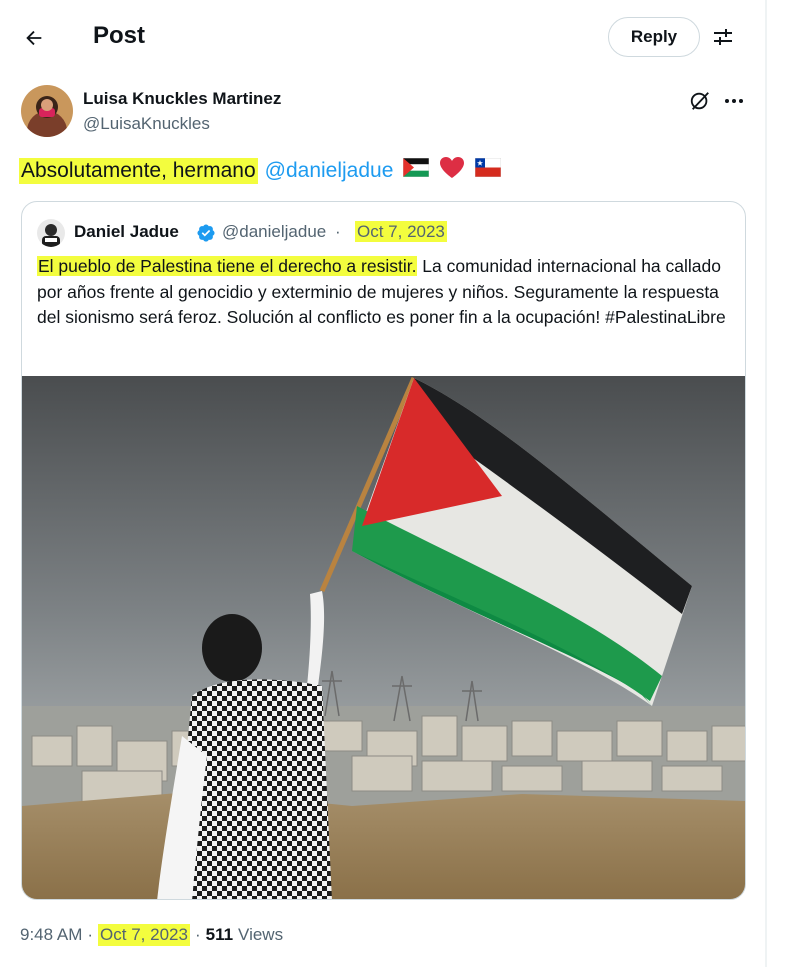 Image resolution: width=800 pixels, height=967 pixels. Describe the element at coordinates (783, 483) in the screenshot. I see `scroll-gutter` at that location.